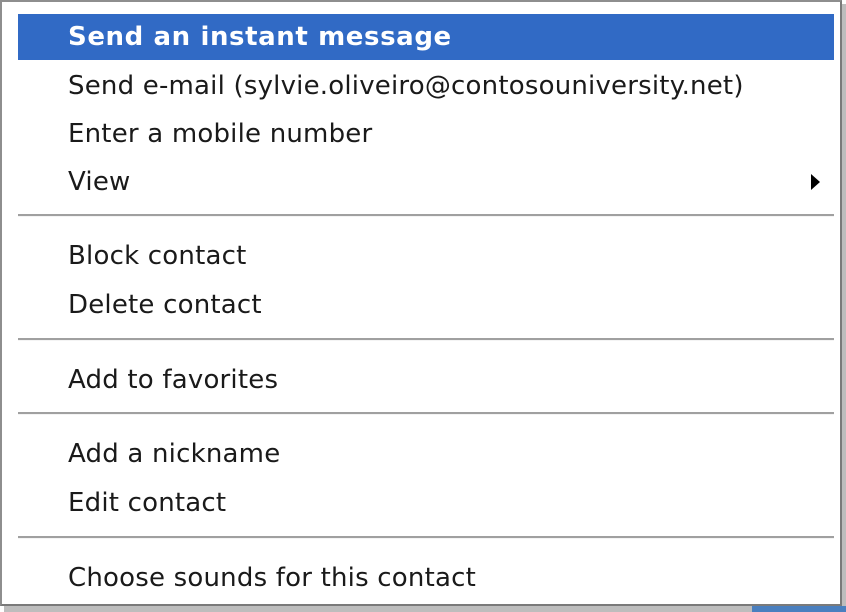 This screenshot has width=846, height=612. What do you see at coordinates (799, 609) in the screenshot?
I see `background-window-edge` at bounding box center [799, 609].